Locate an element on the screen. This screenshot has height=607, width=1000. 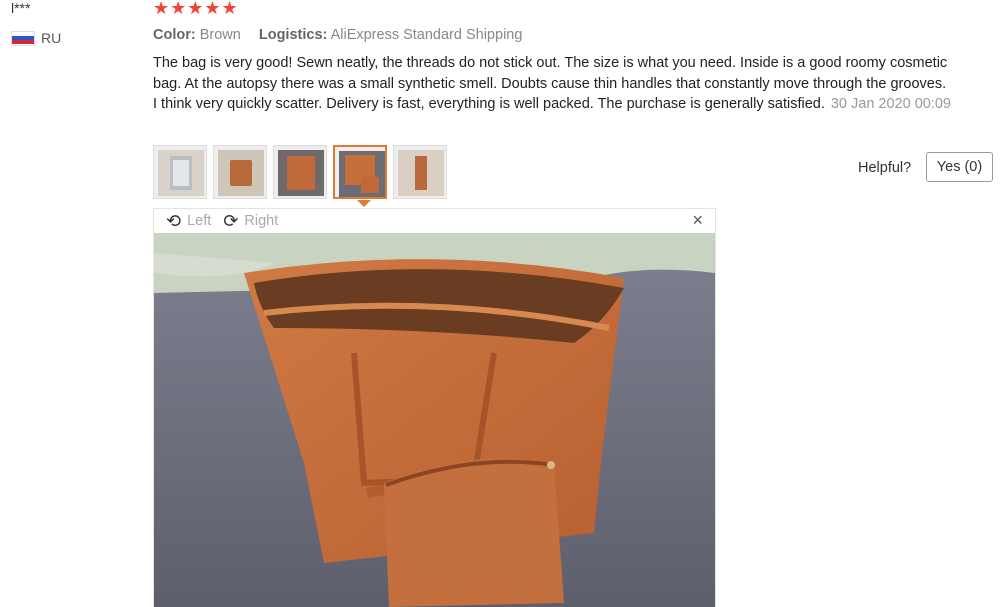
reviewer-country: RU is located at coordinates (36, 38).